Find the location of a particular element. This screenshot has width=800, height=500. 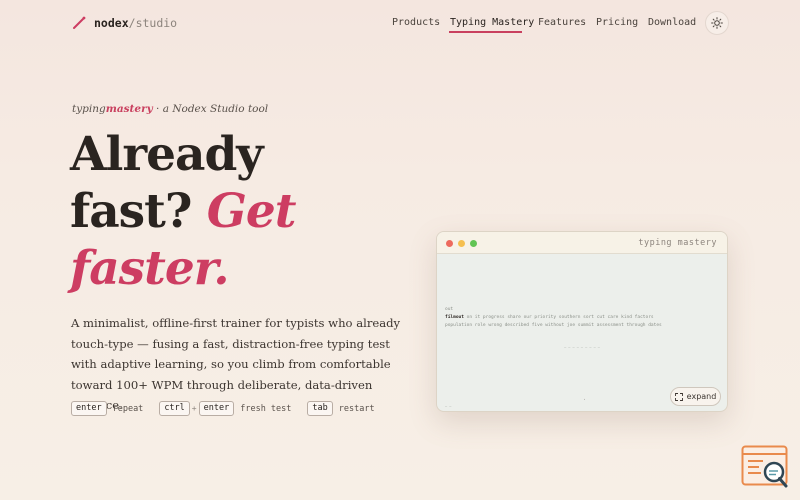

window-maximize-dot is located at coordinates (473, 243).